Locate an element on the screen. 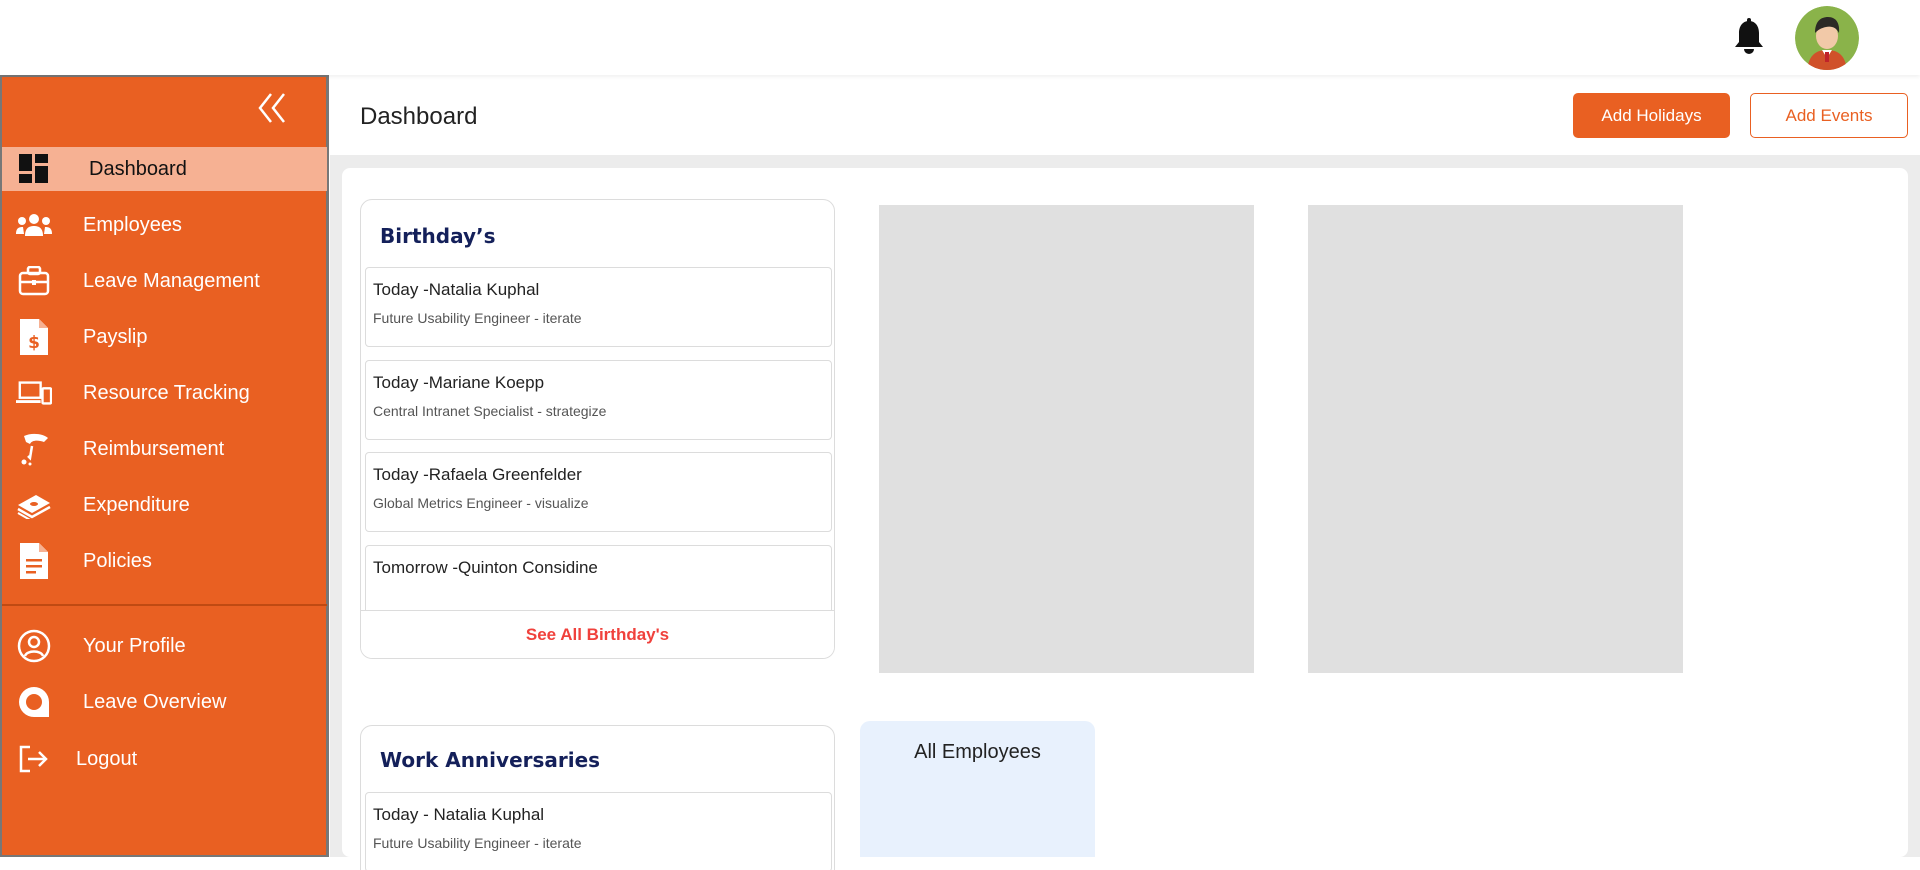 The image size is (1920, 870). overview-icon is located at coordinates (34, 702).